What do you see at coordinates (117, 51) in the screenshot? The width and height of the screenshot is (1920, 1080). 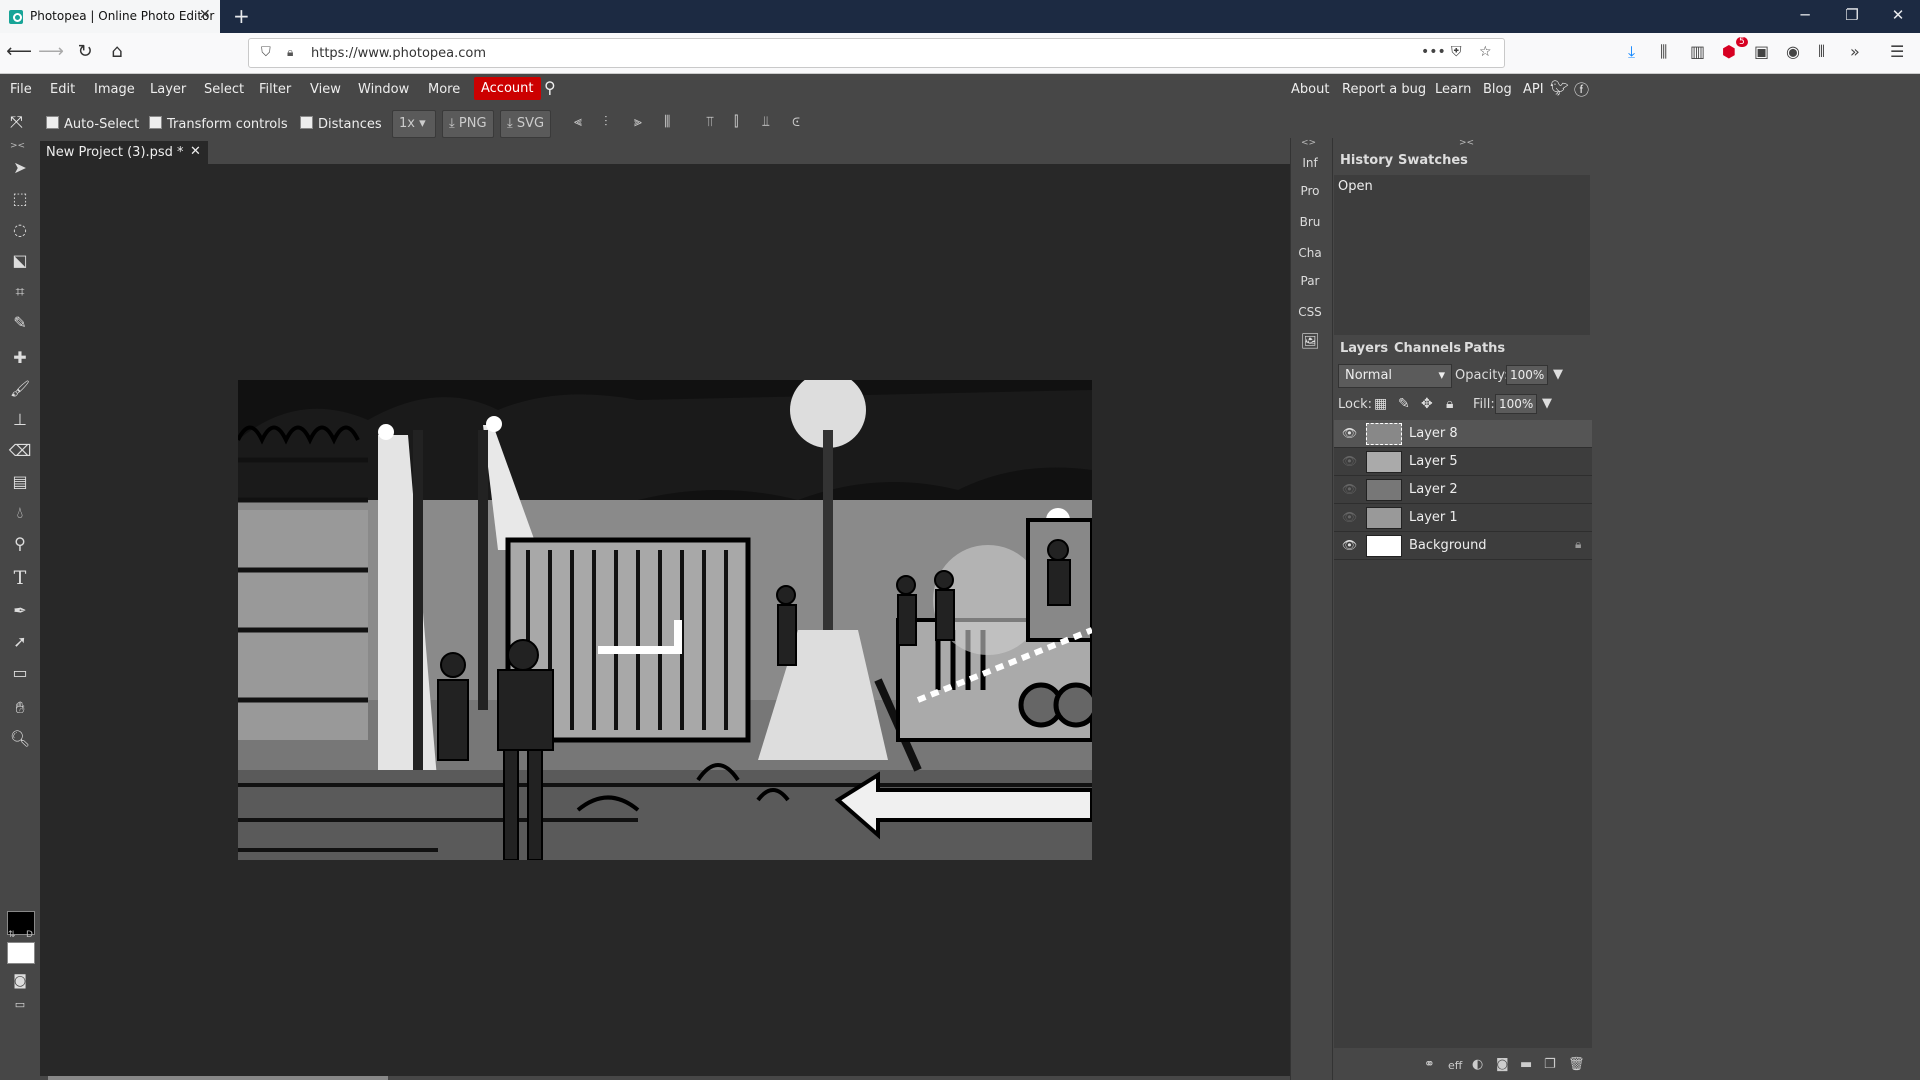 I see `home-icon: ⌂` at bounding box center [117, 51].